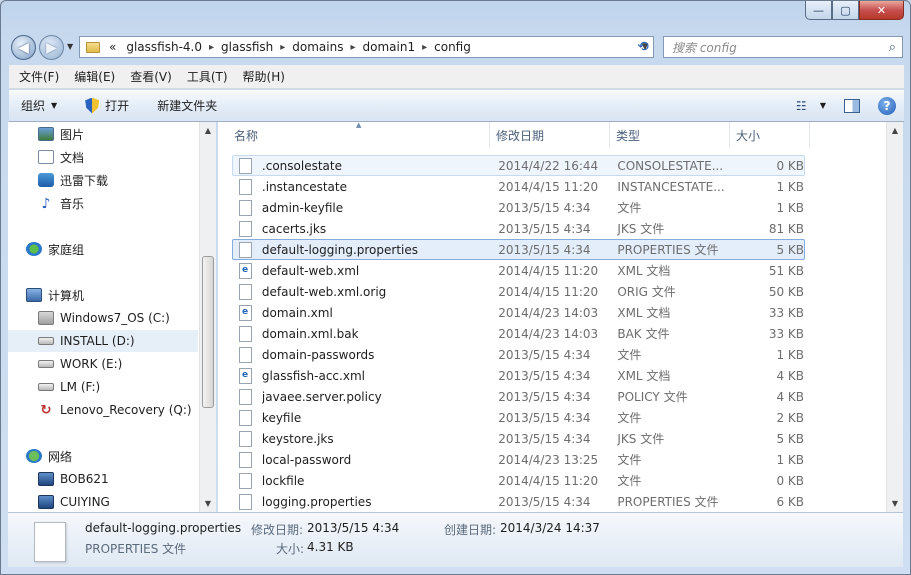  What do you see at coordinates (770, 135) in the screenshot?
I see `column-header-size: 大小` at bounding box center [770, 135].